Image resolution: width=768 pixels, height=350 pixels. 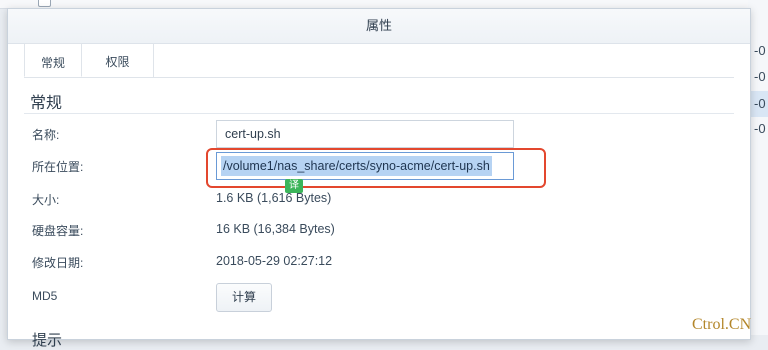 What do you see at coordinates (58, 167) in the screenshot?
I see `location-label: 所在位置:` at bounding box center [58, 167].